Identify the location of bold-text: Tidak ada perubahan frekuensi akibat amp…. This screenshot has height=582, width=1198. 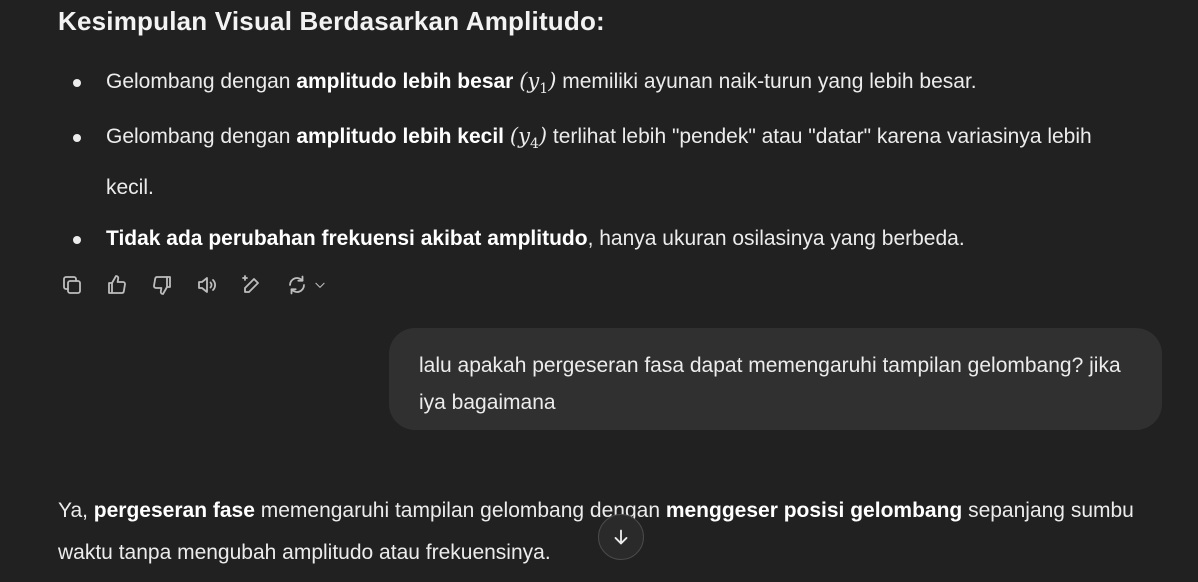
(347, 239).